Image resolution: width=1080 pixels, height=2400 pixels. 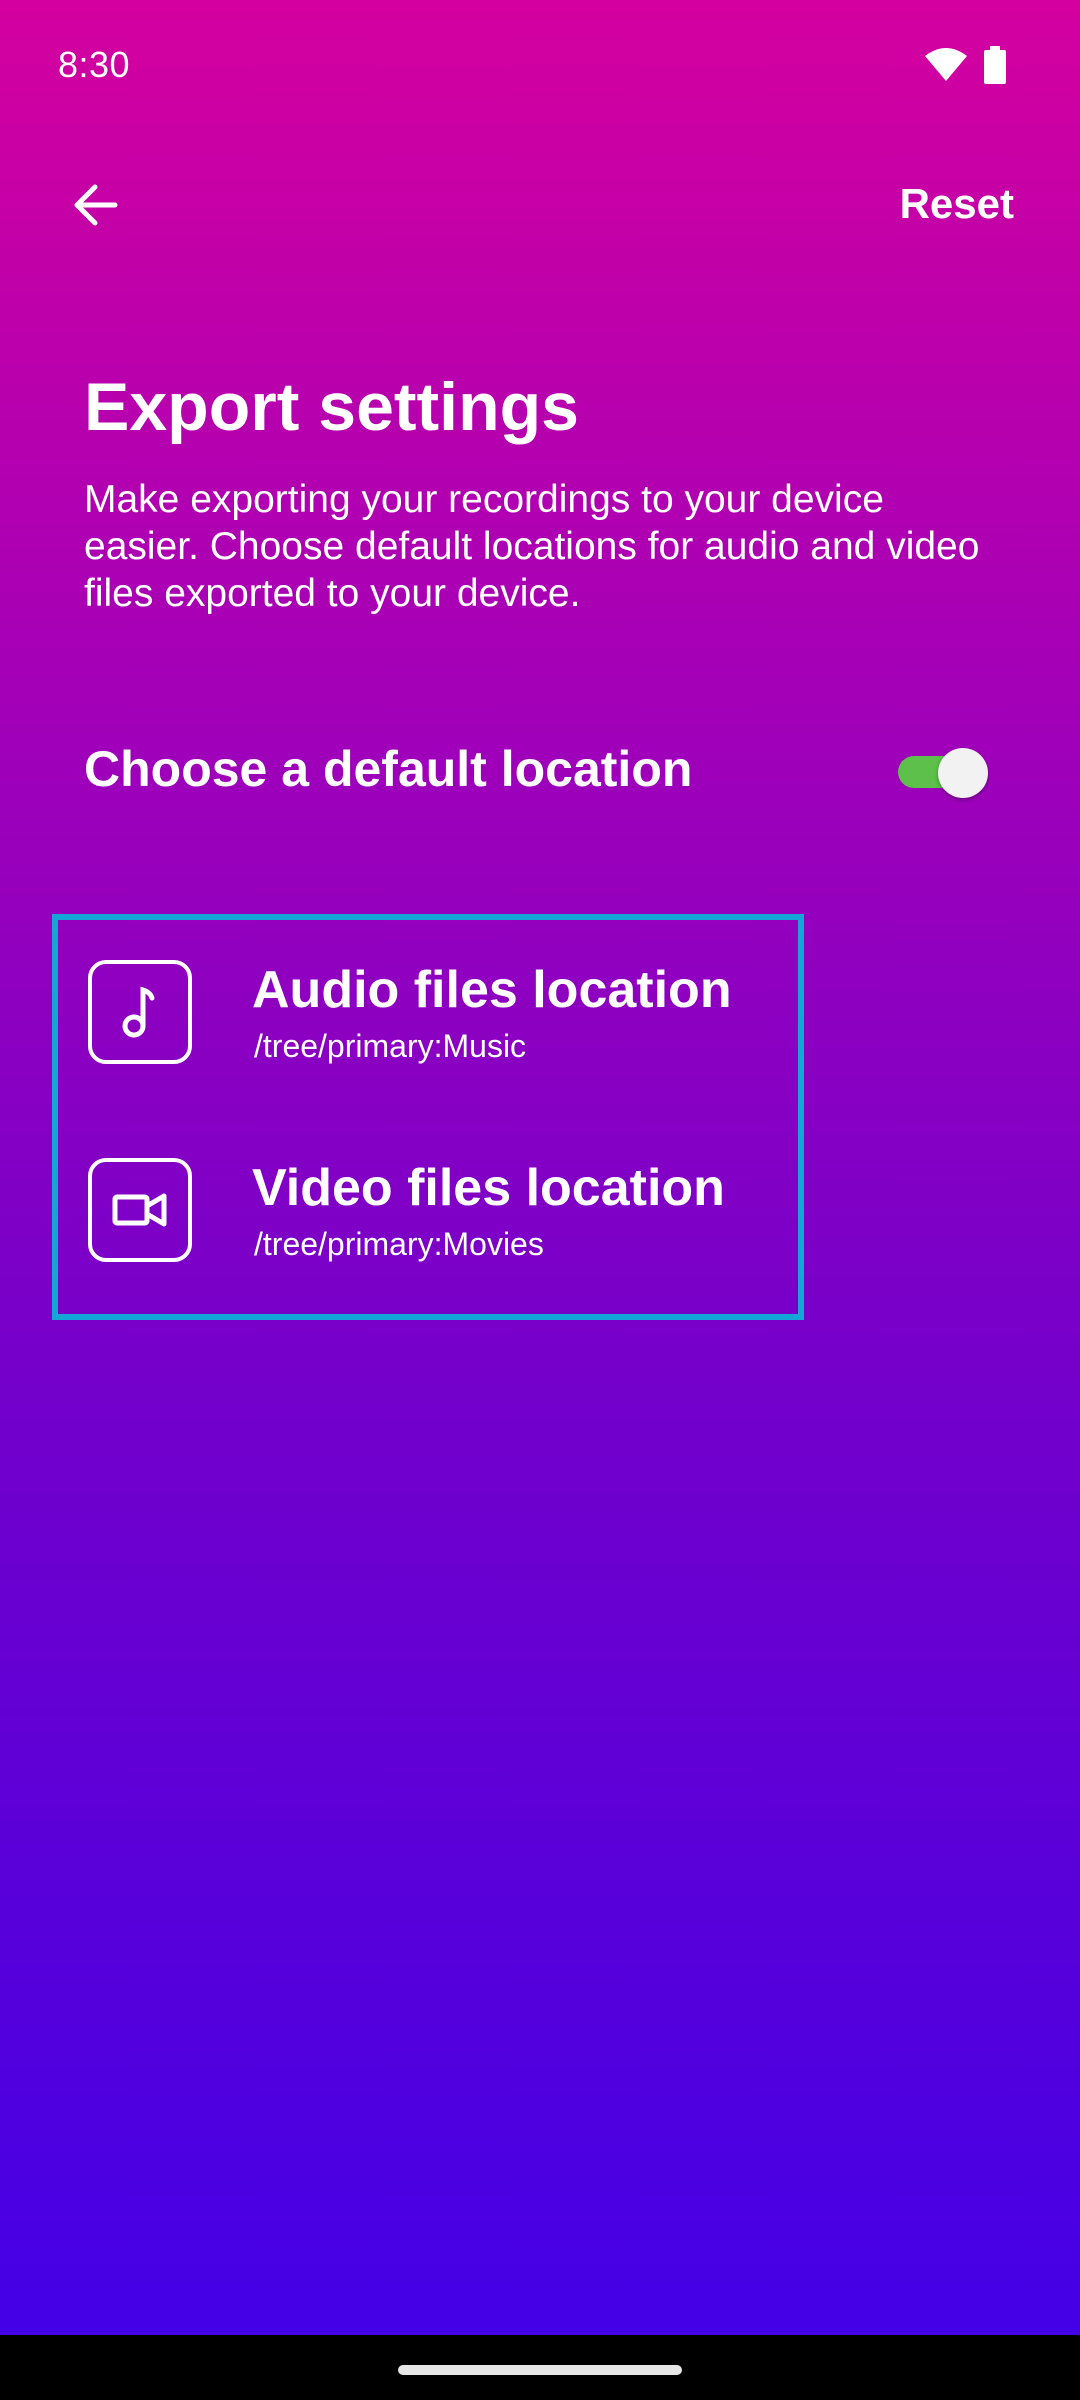 I want to click on music-note-icon, so click(x=140, y=1012).